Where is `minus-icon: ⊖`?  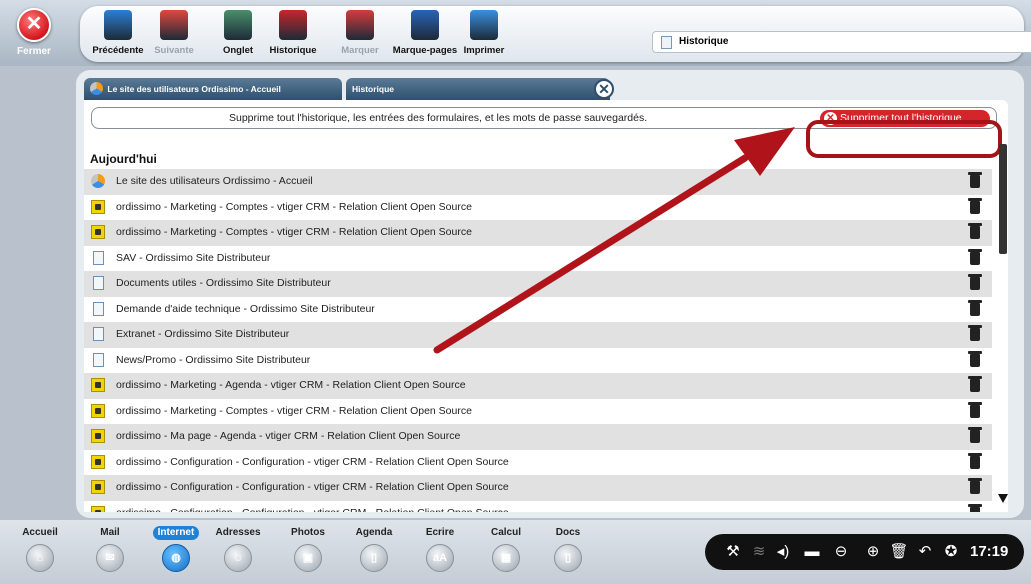
minus-icon: ⊖ is located at coordinates (841, 552).